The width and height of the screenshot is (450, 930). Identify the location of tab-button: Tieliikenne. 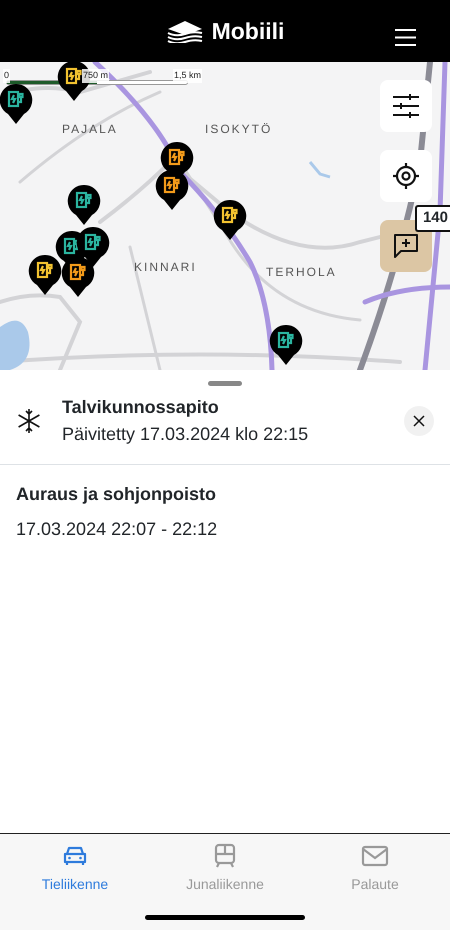
(75, 882).